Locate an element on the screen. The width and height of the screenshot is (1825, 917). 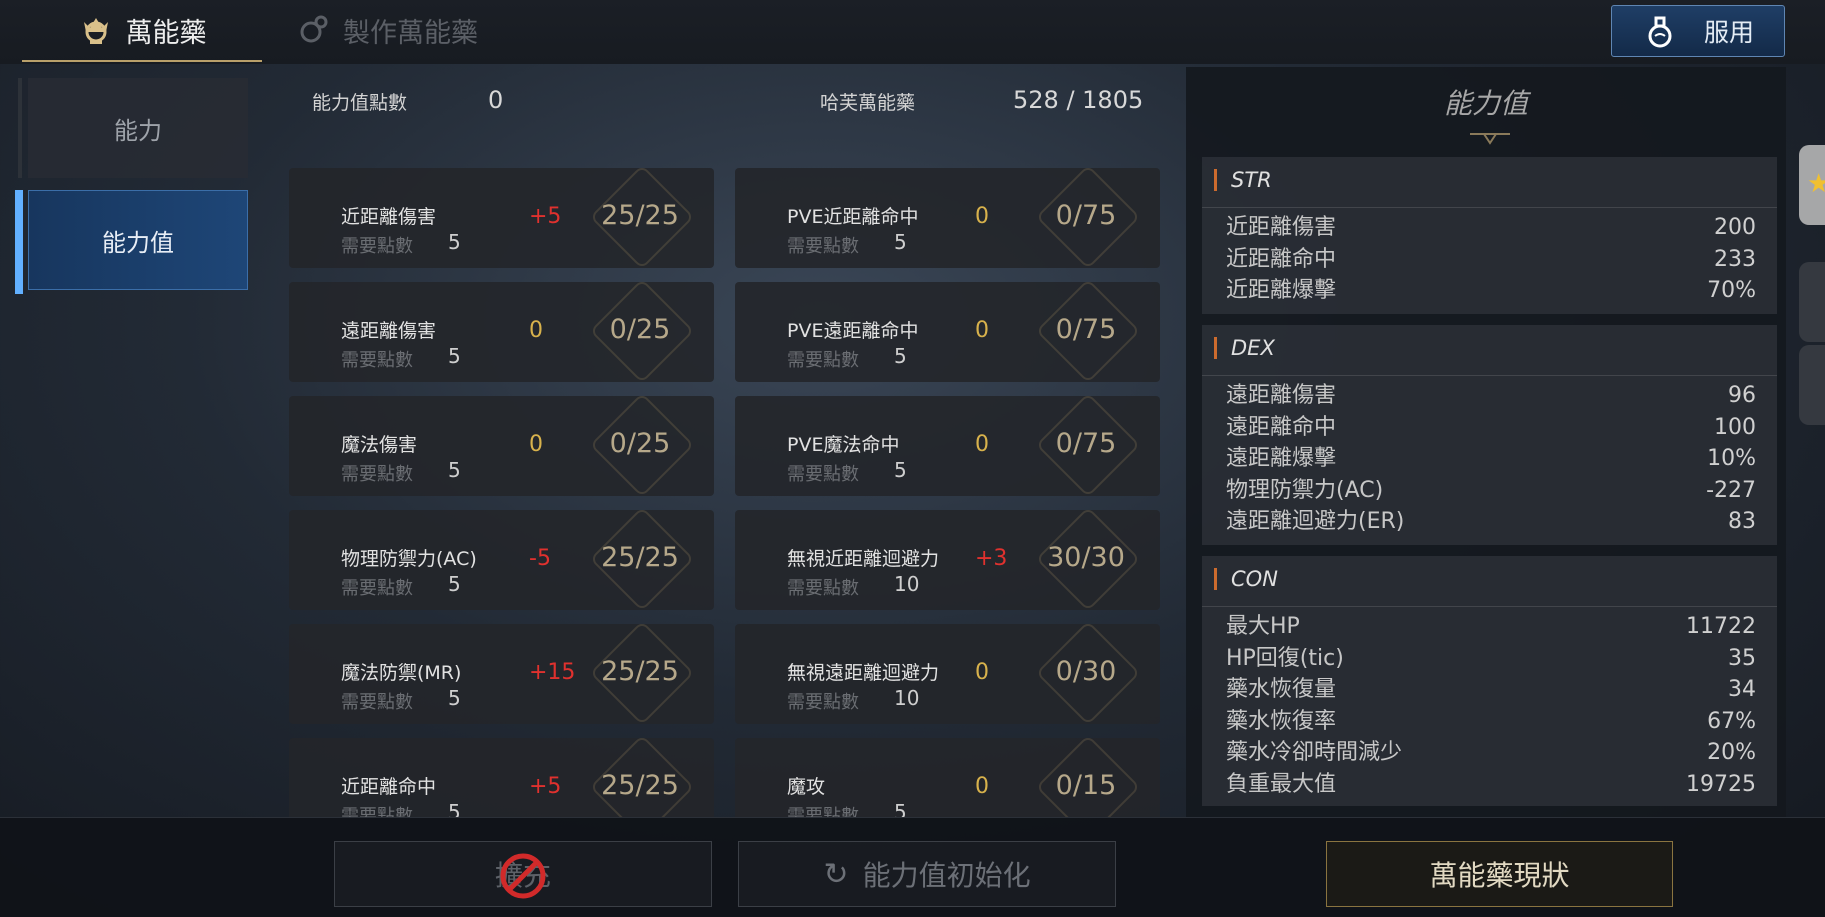
stat-row-label: HP回復(tic) is located at coordinates (1285, 658).